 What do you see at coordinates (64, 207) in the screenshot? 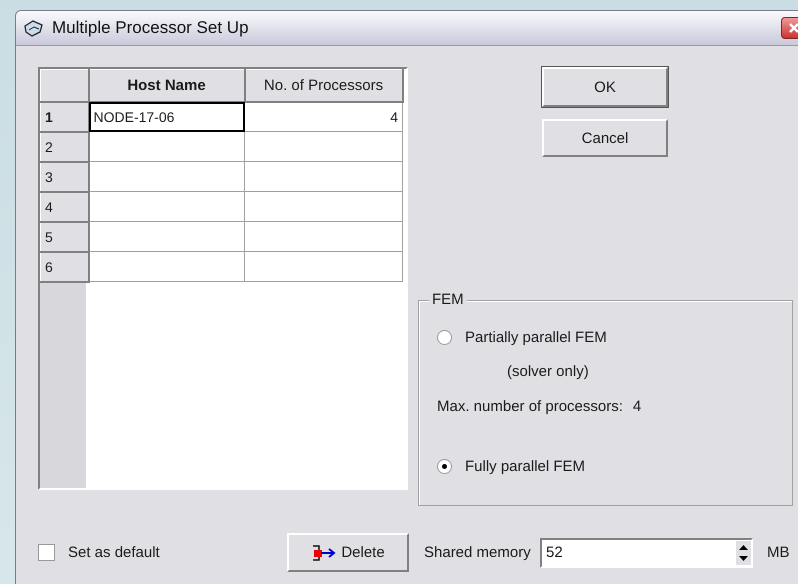
I see `row-header: 4` at bounding box center [64, 207].